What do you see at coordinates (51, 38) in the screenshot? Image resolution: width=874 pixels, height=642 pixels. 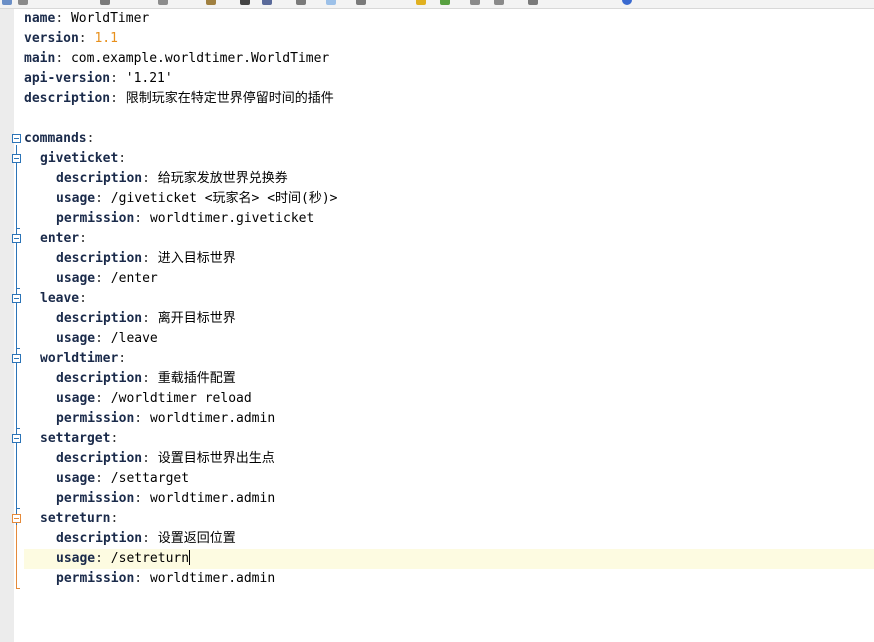 I see `yaml-key: version` at bounding box center [51, 38].